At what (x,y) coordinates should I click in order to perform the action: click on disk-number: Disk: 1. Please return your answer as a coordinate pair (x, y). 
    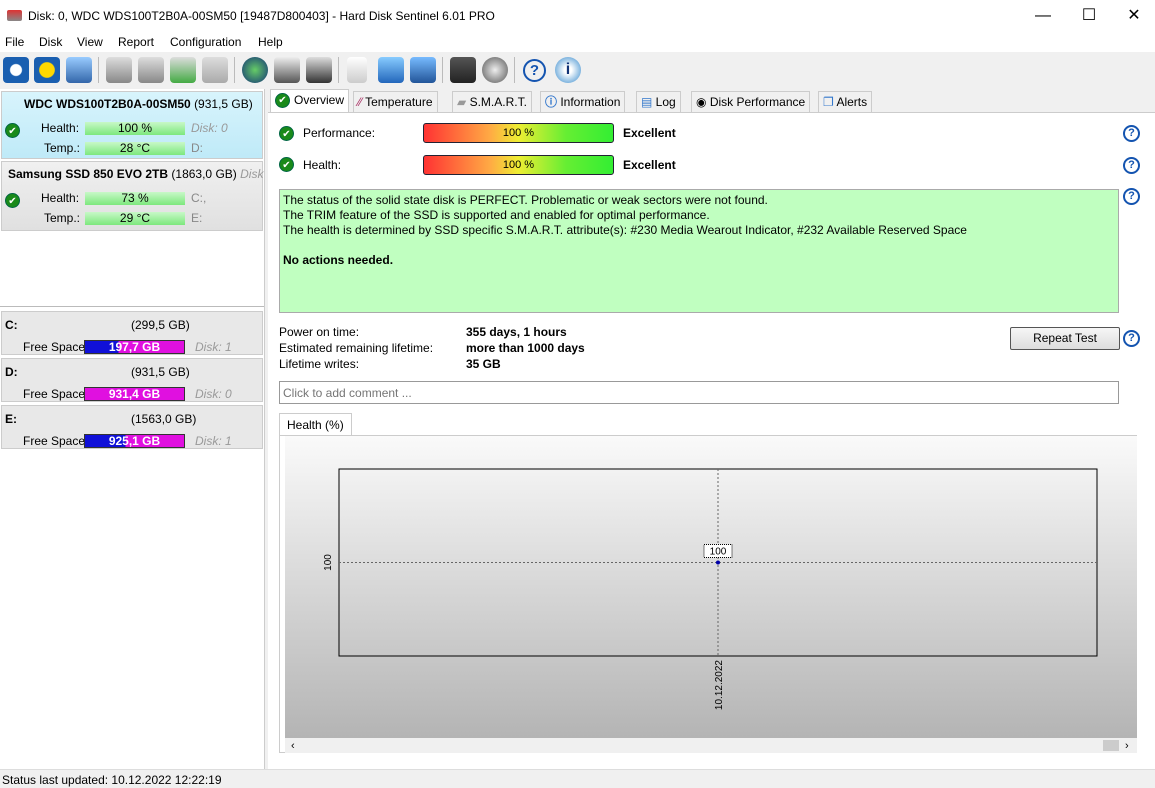
    Looking at the image, I should click on (213, 441).